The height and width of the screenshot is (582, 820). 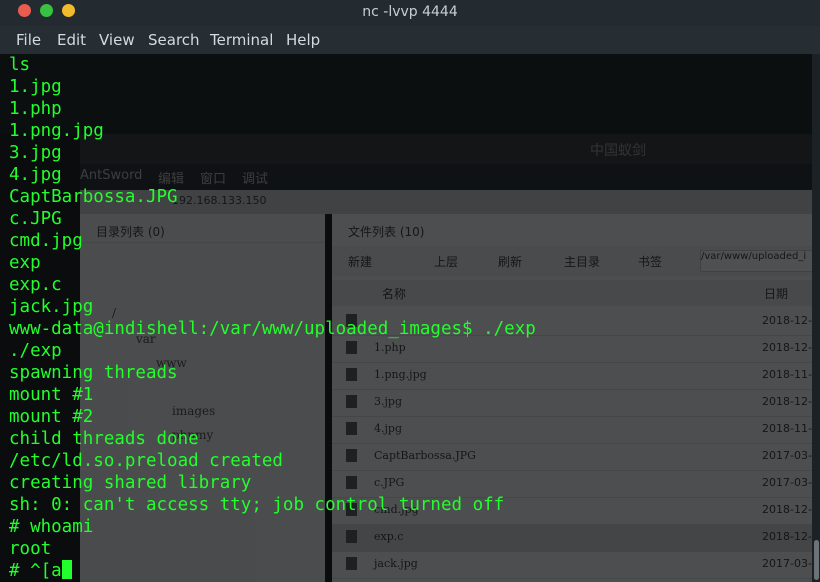 What do you see at coordinates (35, 109) in the screenshot?
I see `terminal-line: 1.php` at bounding box center [35, 109].